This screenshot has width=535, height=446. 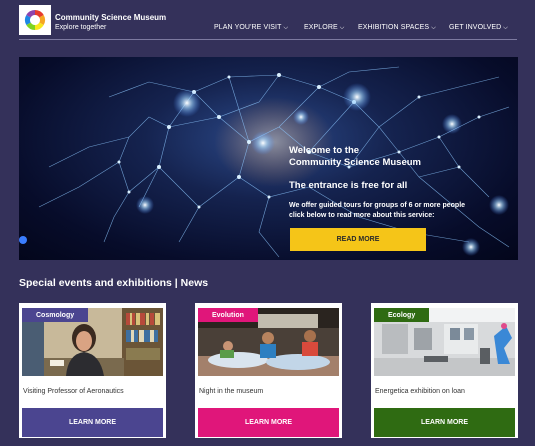 I want to click on hero-free-entrance: The entrance is free for all, so click(x=348, y=185).